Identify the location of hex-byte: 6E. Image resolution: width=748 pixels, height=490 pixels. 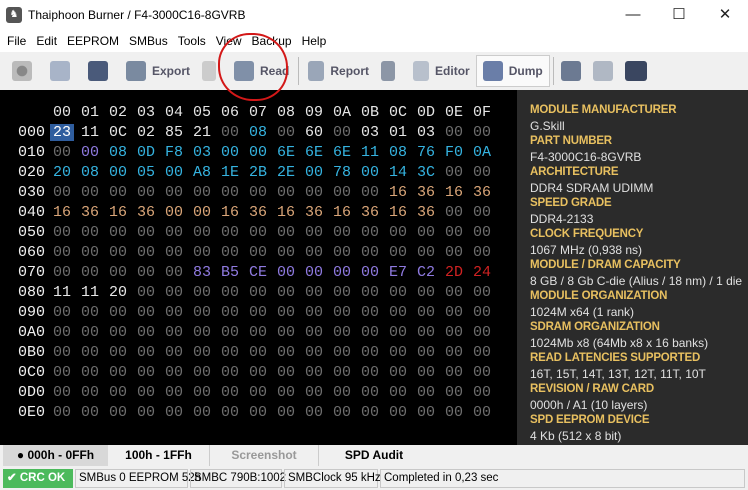
(314, 152).